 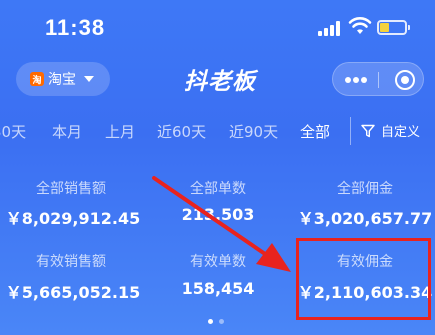 I want to click on date-range-tabs: 30天 本月 上月 近60天 近90天 全部 自定义, so click(x=217, y=131).